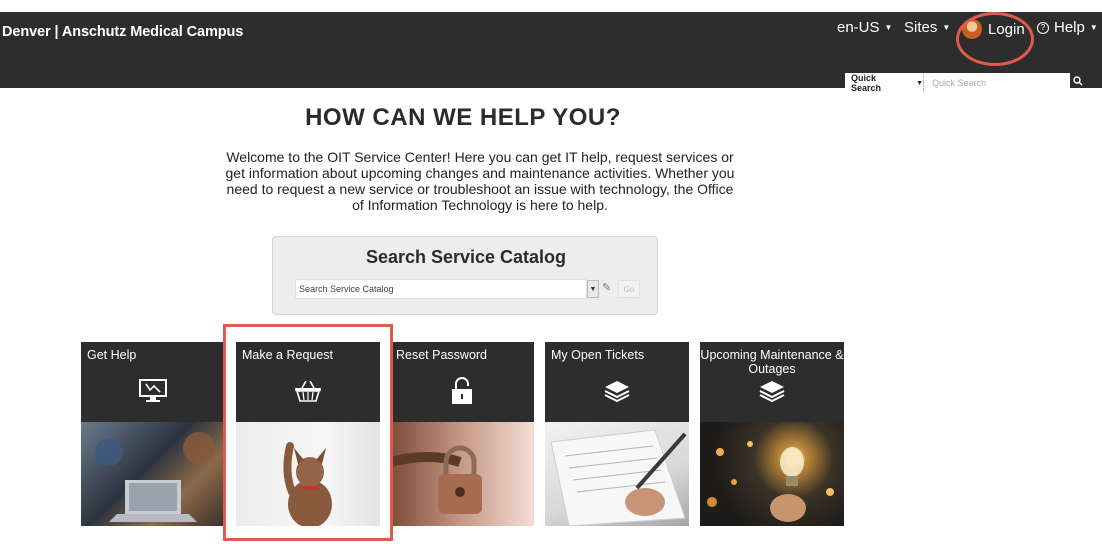 This screenshot has height=549, width=1102. Describe the element at coordinates (617, 474) in the screenshot. I see `tile-image-notebook-writing` at that location.